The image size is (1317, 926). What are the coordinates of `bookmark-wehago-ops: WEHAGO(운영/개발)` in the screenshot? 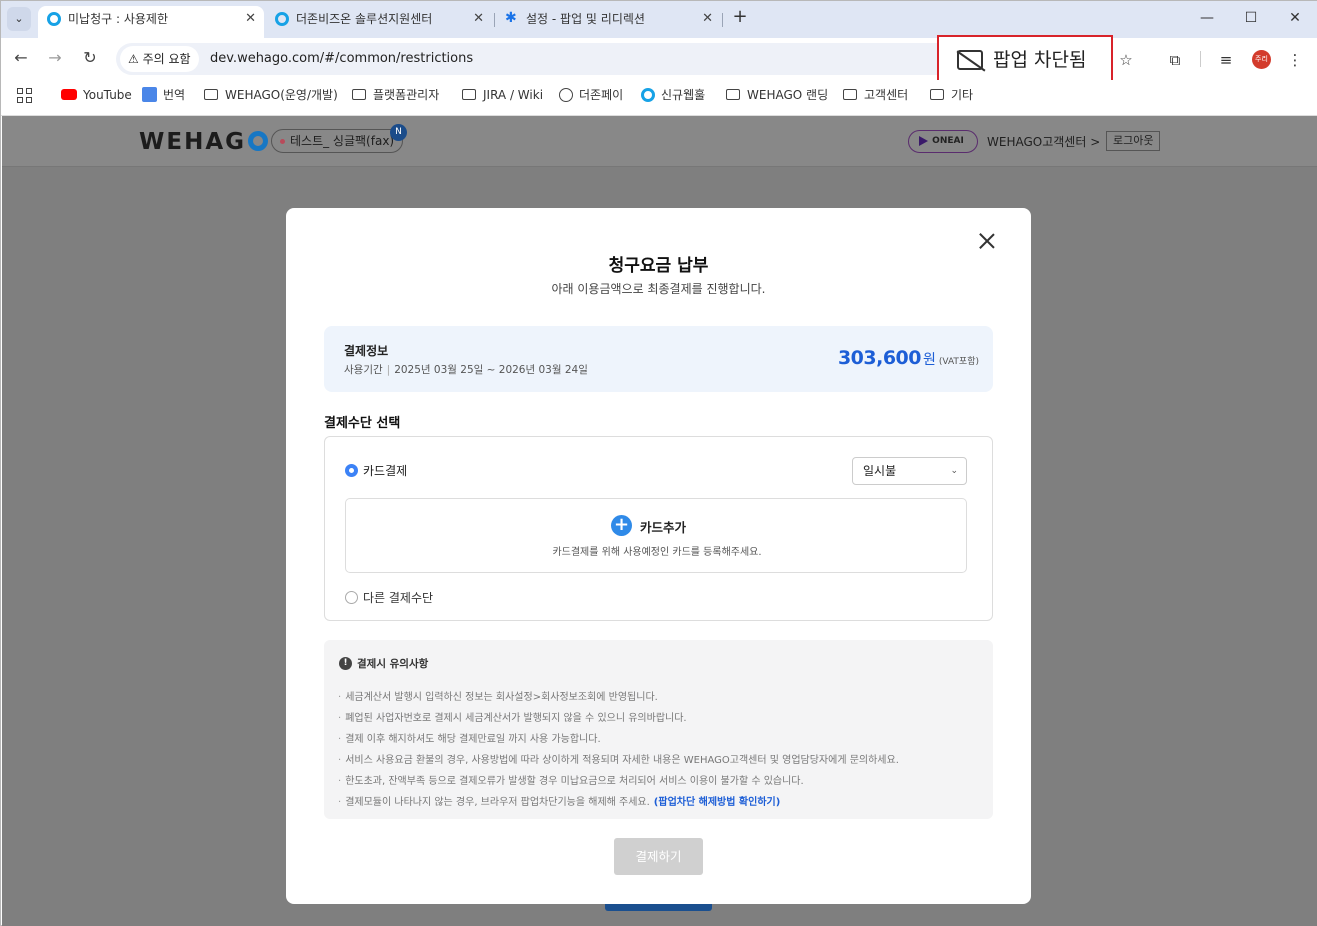 It's located at (271, 95).